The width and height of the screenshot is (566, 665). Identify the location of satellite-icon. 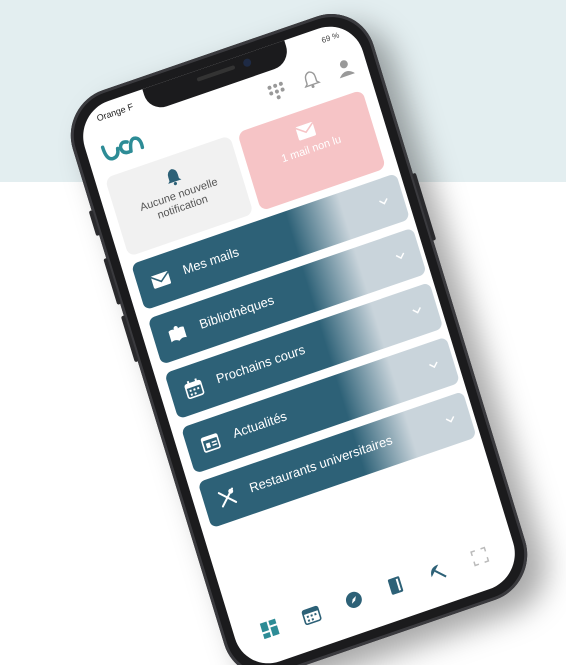
(437, 571).